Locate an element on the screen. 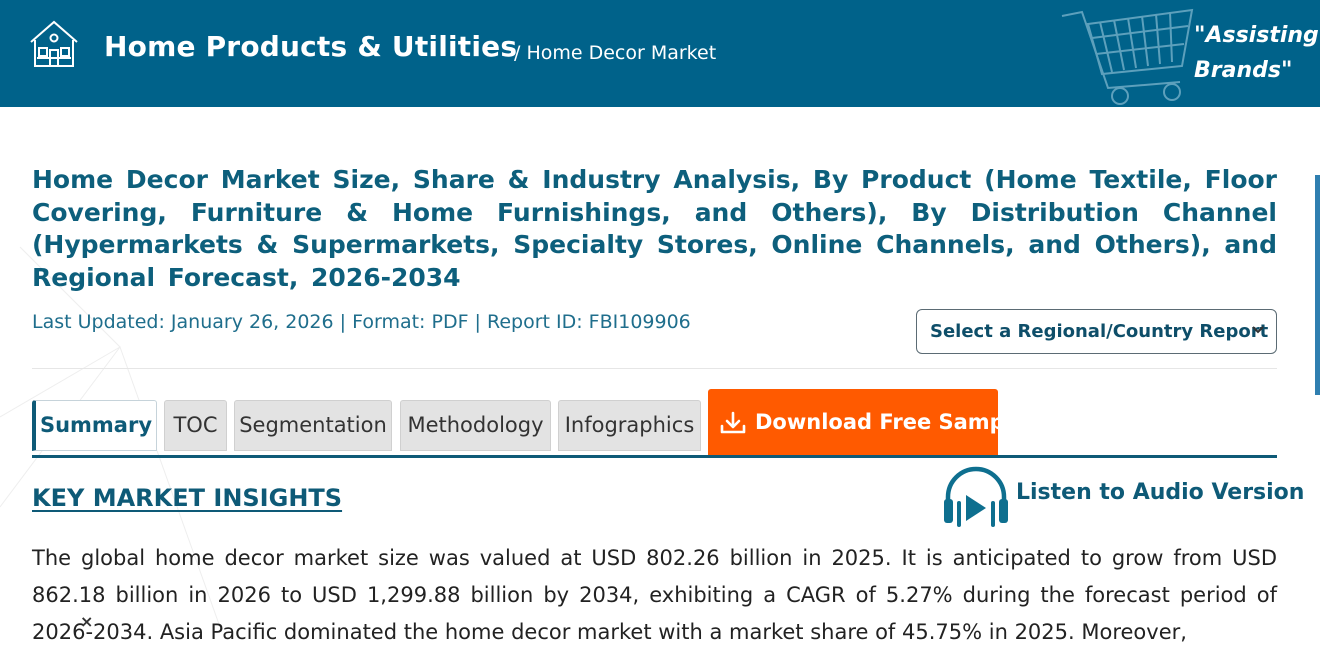 The width and height of the screenshot is (1320, 651). region-report-select-label: Select a Regional/Country Report is located at coordinates (1099, 331).